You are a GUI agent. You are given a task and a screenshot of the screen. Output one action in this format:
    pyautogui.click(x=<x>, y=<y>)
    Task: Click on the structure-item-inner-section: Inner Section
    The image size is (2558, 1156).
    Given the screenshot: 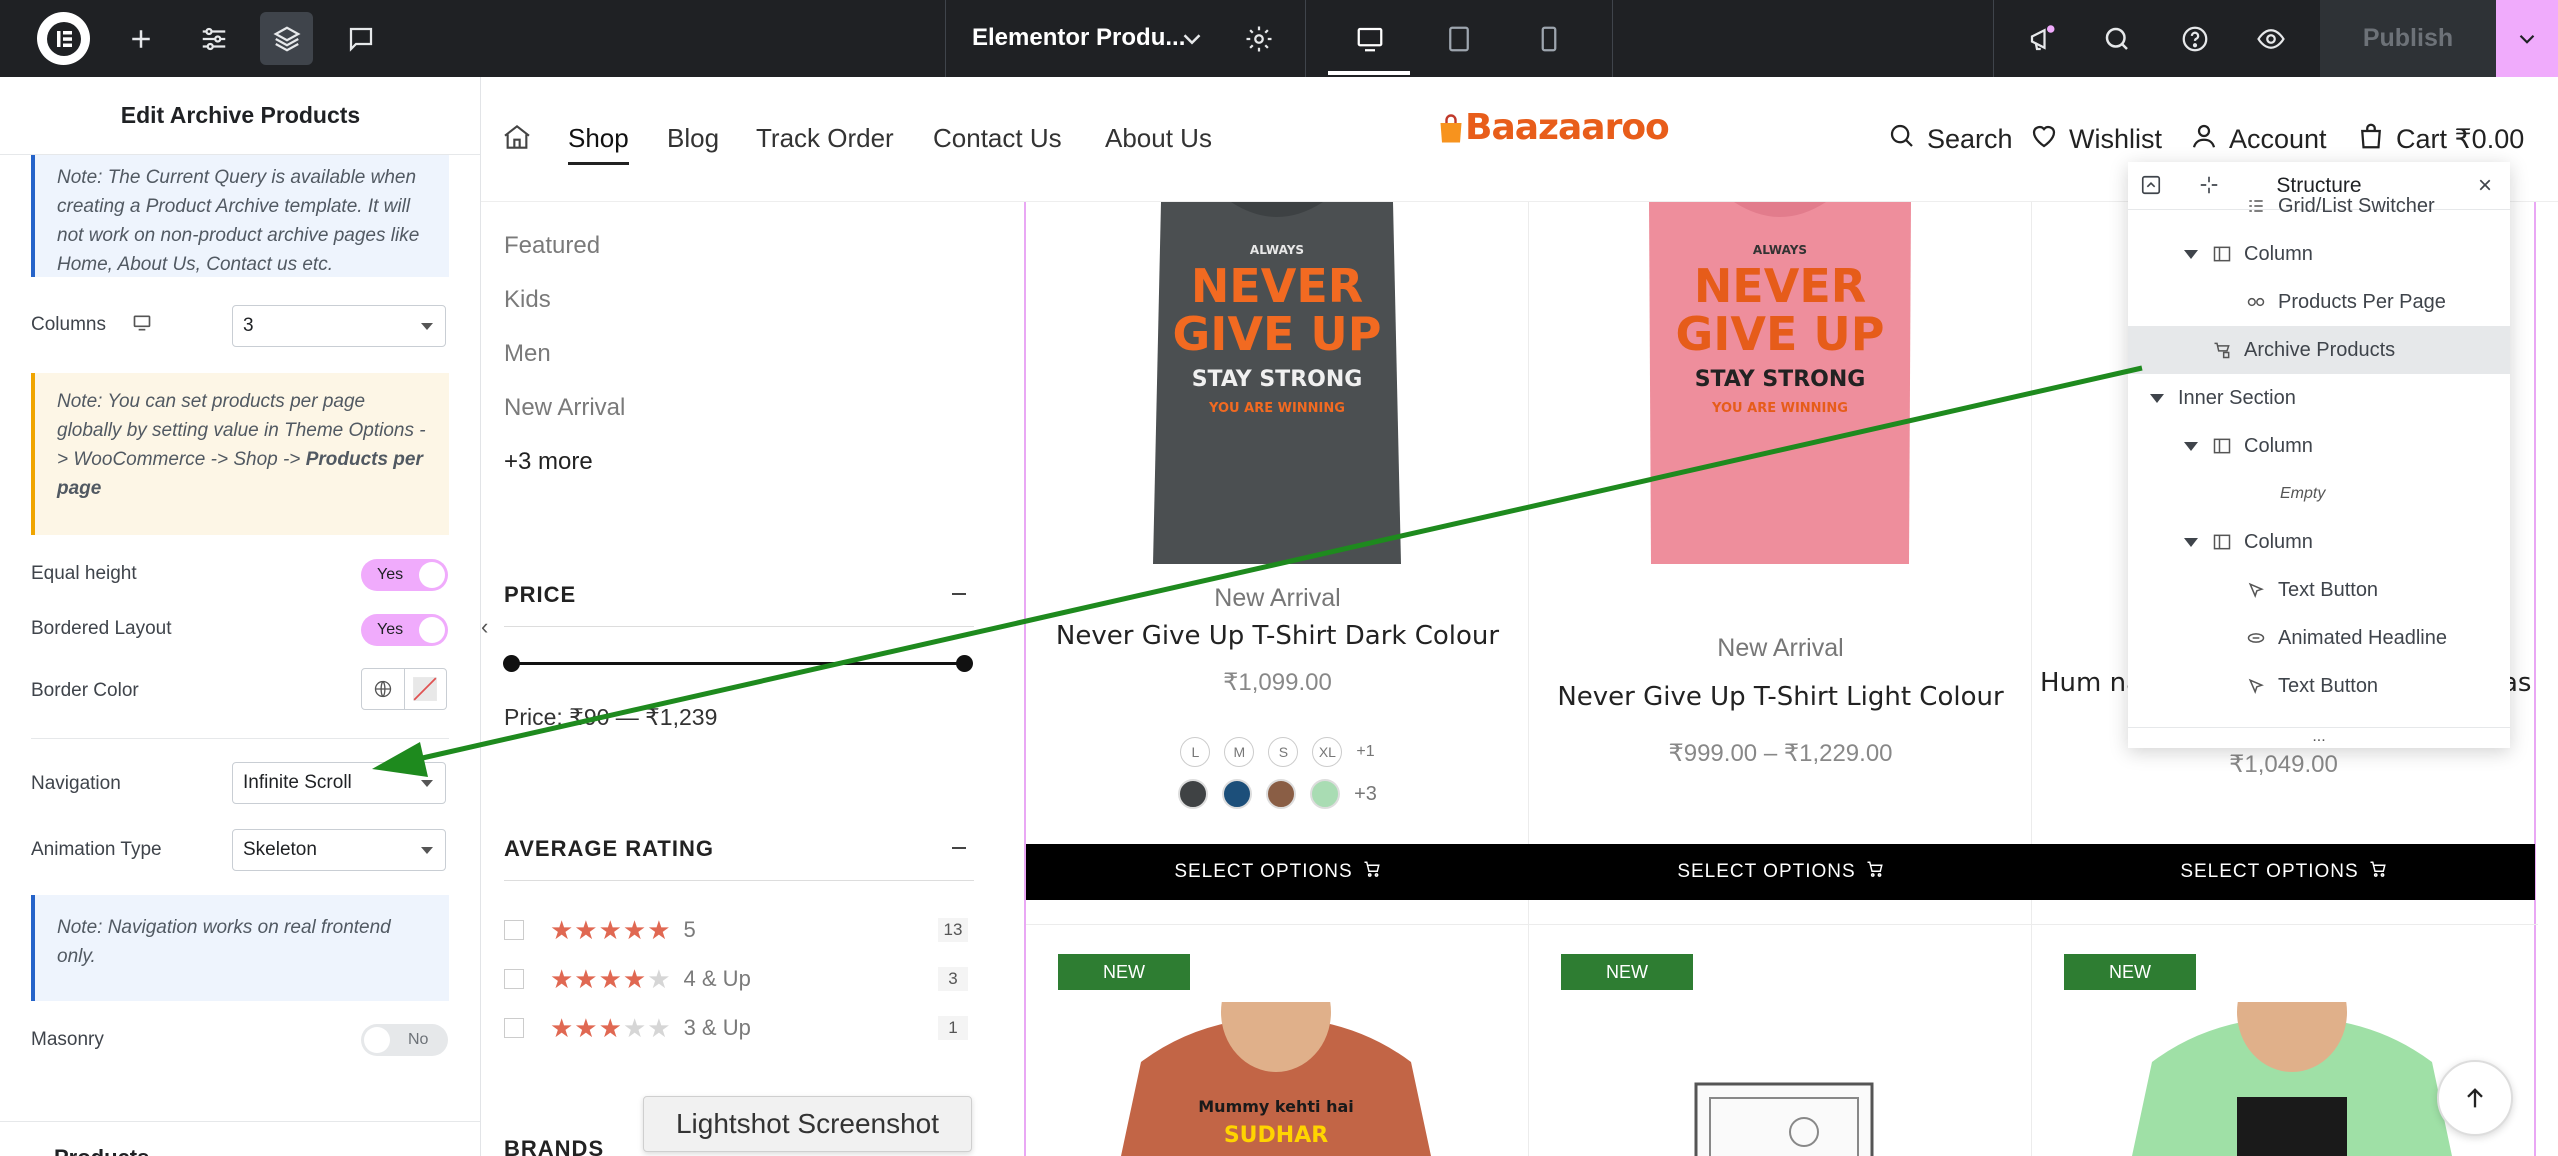 What is the action you would take?
    pyautogui.click(x=2319, y=398)
    